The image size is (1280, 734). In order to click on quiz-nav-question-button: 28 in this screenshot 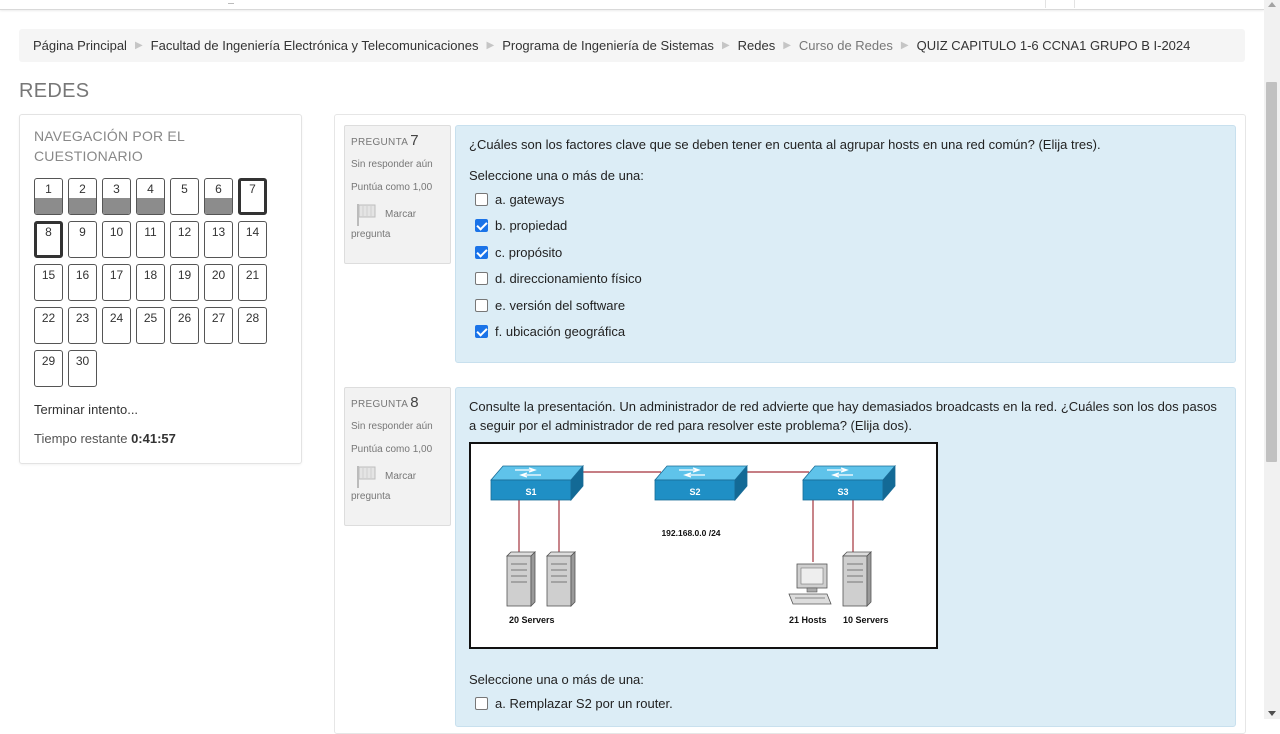, I will do `click(252, 325)`.